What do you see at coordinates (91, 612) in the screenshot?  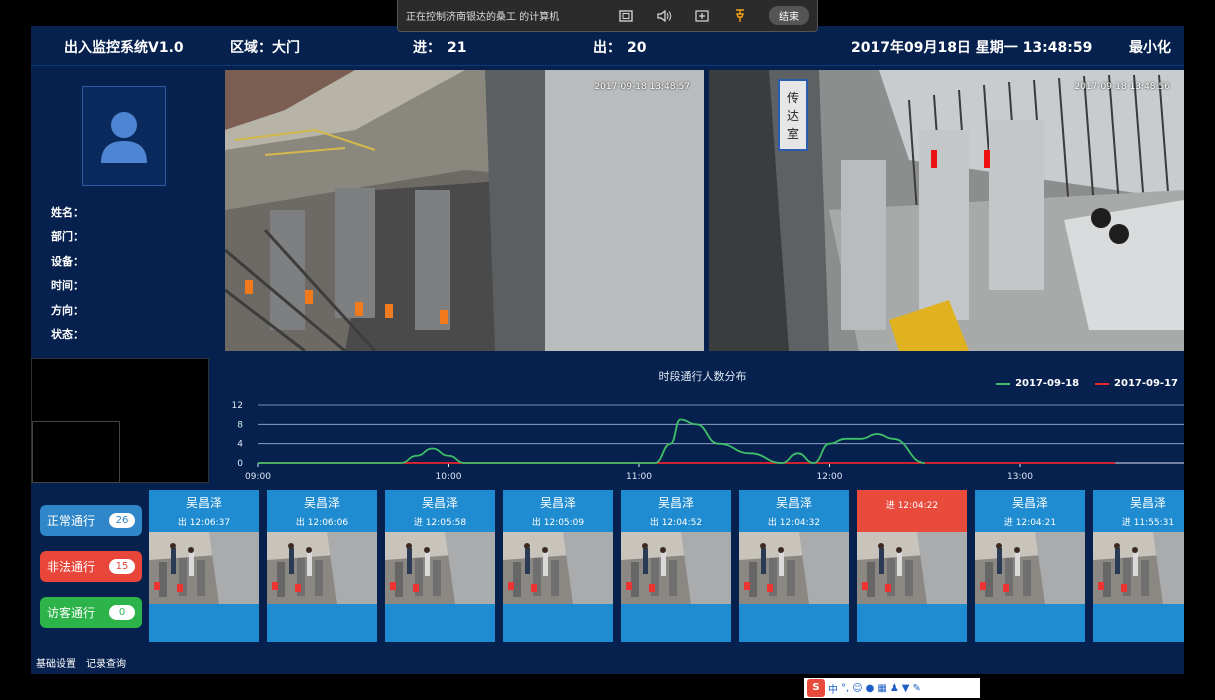 I see `stat-visitor-button: 访客通行 0` at bounding box center [91, 612].